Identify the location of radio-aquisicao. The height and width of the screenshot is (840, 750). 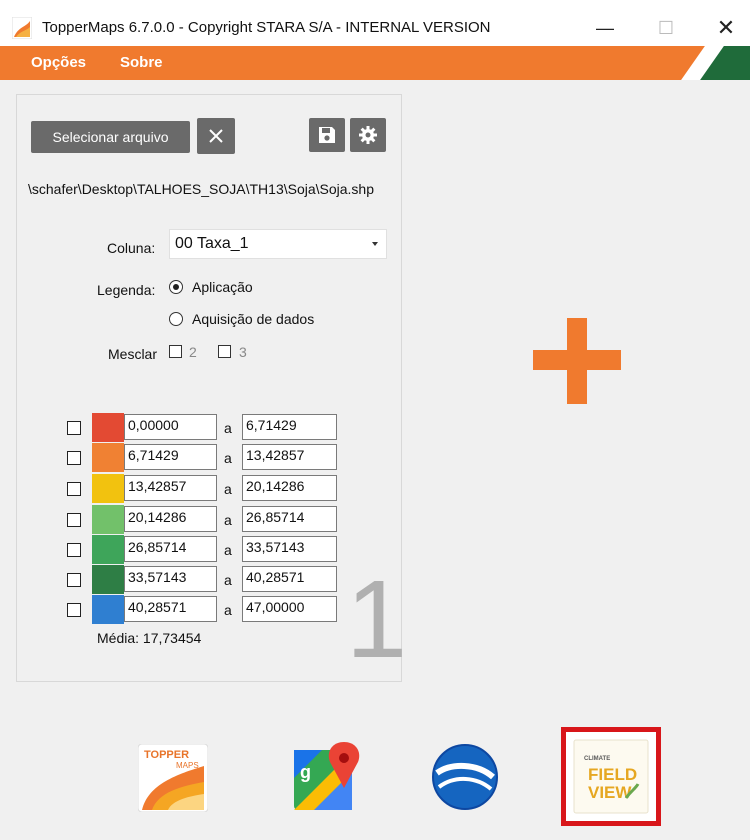
(176, 319).